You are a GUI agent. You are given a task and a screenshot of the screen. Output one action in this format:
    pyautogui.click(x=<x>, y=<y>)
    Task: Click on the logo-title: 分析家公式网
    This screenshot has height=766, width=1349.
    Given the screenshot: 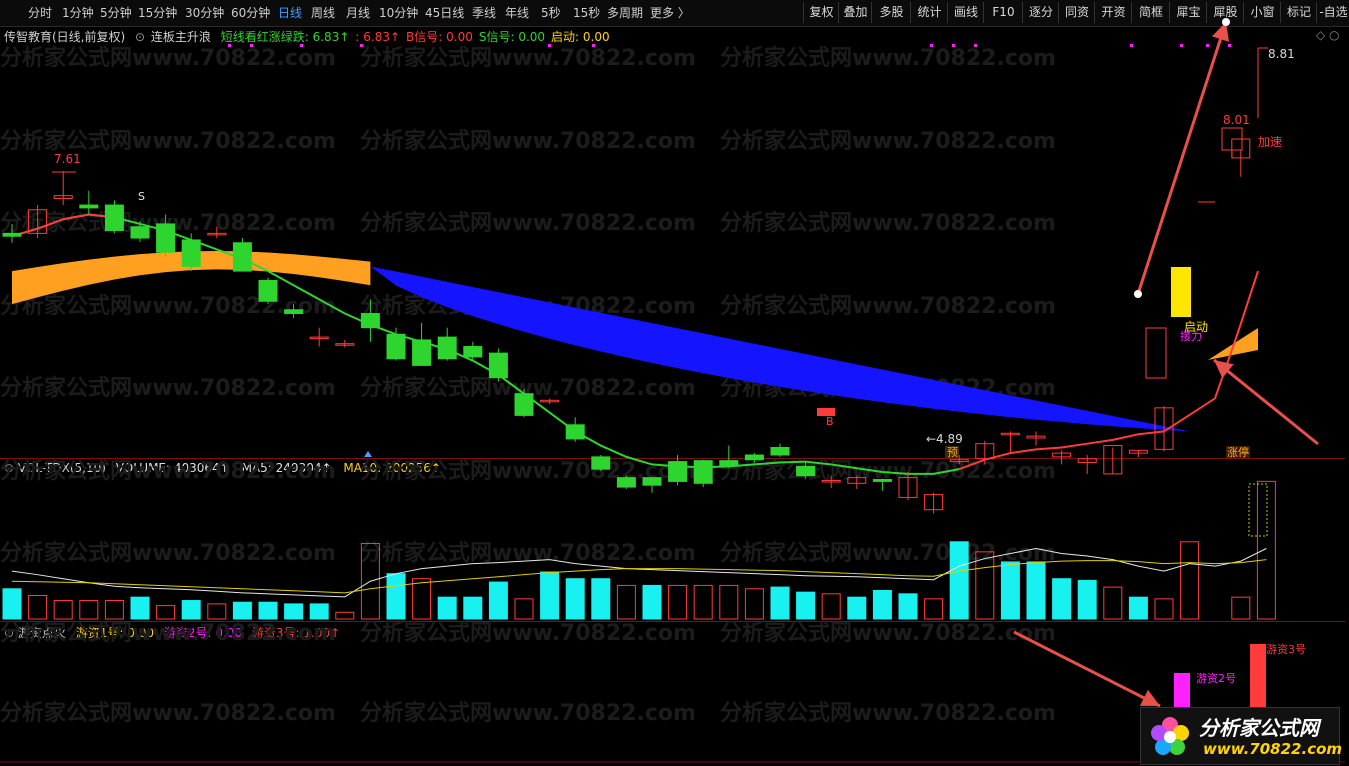 What is the action you would take?
    pyautogui.click(x=1259, y=728)
    